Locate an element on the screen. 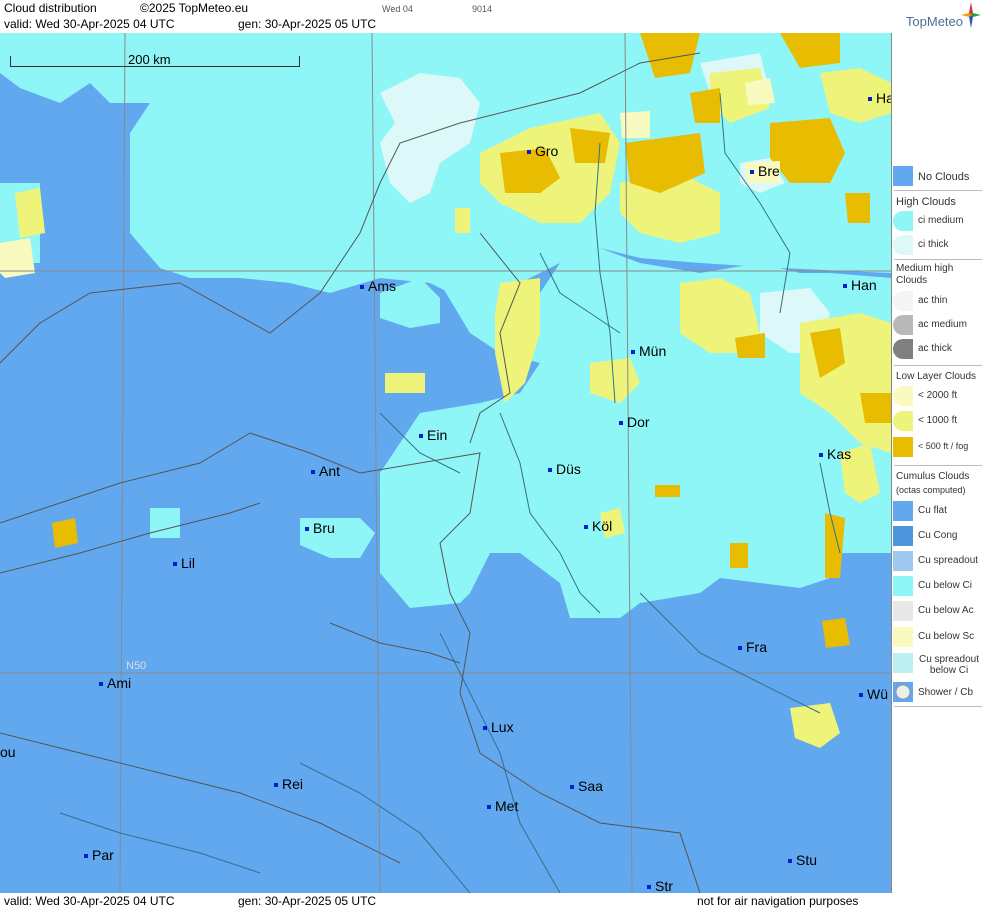  legend-cu-sub: (octas computed) is located at coordinates (931, 490).